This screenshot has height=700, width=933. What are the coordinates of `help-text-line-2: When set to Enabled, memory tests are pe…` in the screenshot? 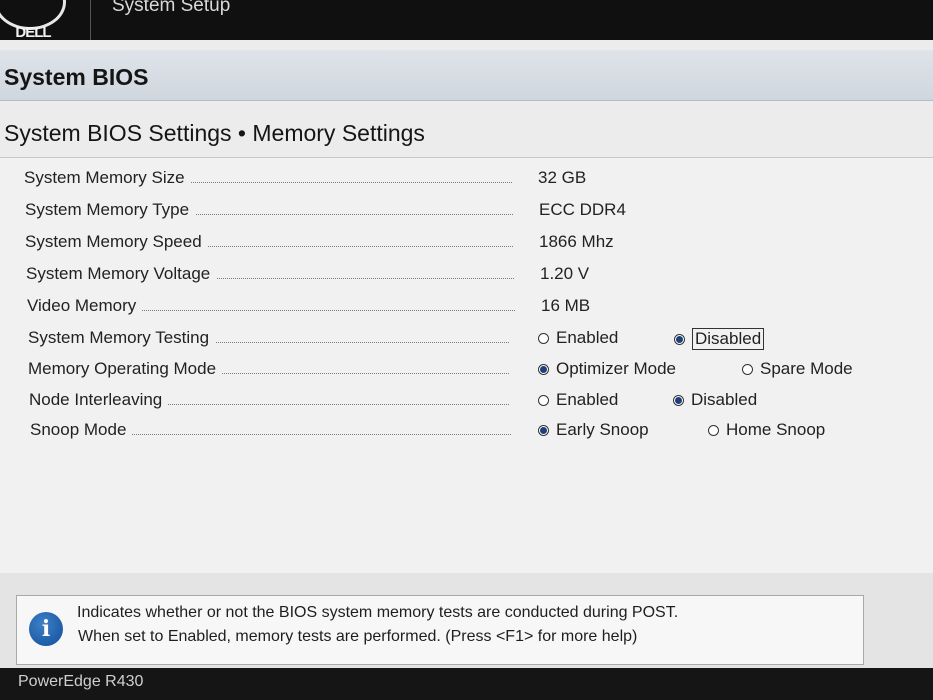 It's located at (358, 636).